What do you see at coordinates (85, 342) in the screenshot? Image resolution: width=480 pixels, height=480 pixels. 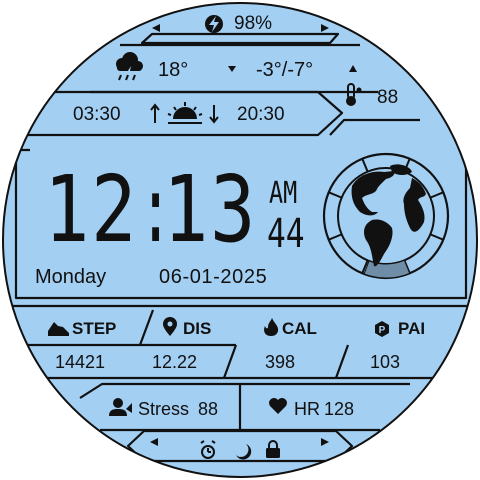 I see `steps-complication` at bounding box center [85, 342].